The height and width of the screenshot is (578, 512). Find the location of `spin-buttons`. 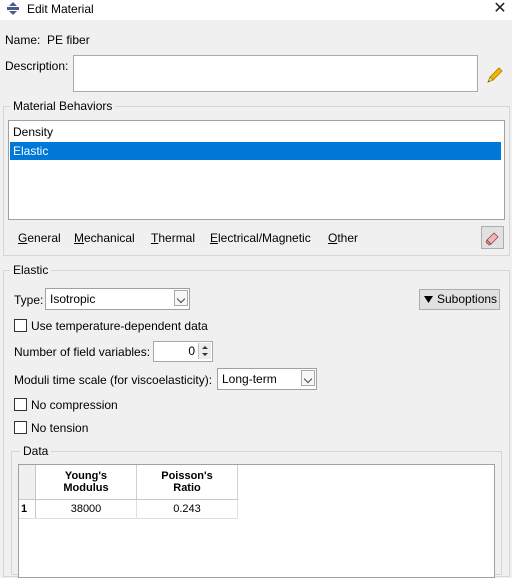

spin-buttons is located at coordinates (204, 351).